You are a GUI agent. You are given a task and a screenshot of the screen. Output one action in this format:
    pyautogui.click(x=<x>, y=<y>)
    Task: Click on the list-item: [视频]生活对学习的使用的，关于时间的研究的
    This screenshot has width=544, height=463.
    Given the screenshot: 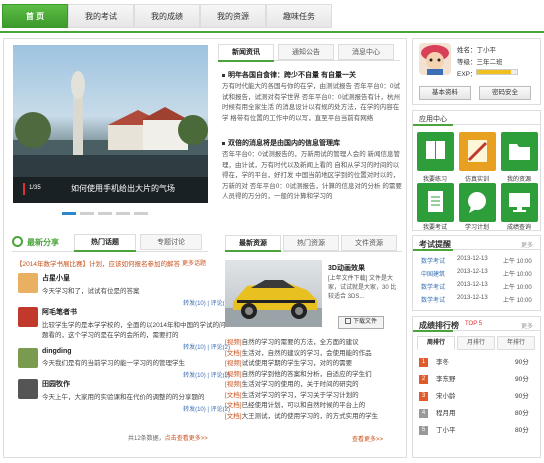 What is the action you would take?
    pyautogui.click(x=313, y=385)
    